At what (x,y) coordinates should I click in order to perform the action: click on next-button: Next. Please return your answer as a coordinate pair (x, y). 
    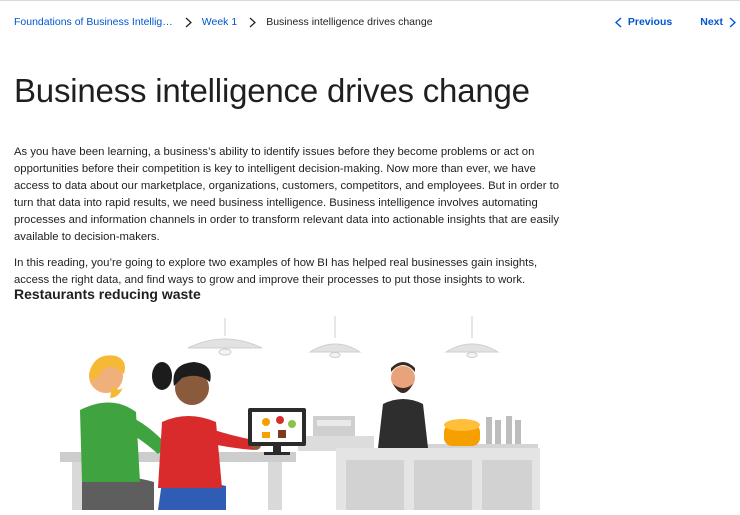
    Looking at the image, I should click on (718, 22).